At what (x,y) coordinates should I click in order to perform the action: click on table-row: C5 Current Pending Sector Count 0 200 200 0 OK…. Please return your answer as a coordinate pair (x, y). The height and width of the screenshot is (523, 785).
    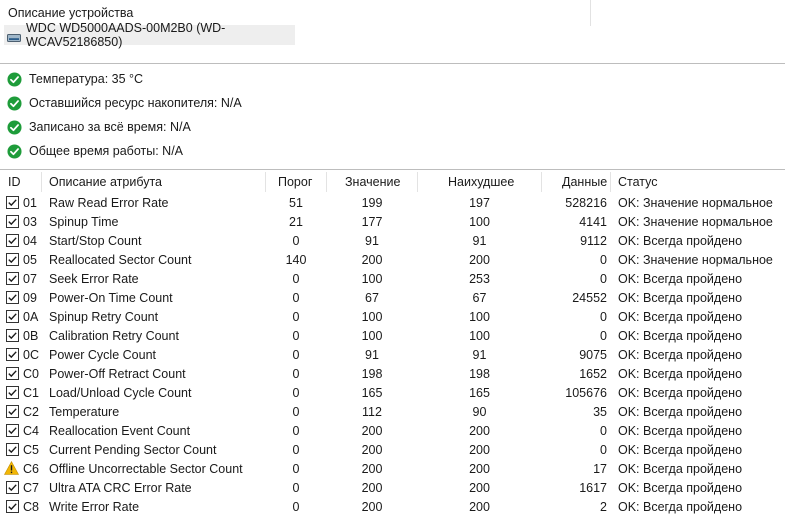
    Looking at the image, I should click on (392, 450).